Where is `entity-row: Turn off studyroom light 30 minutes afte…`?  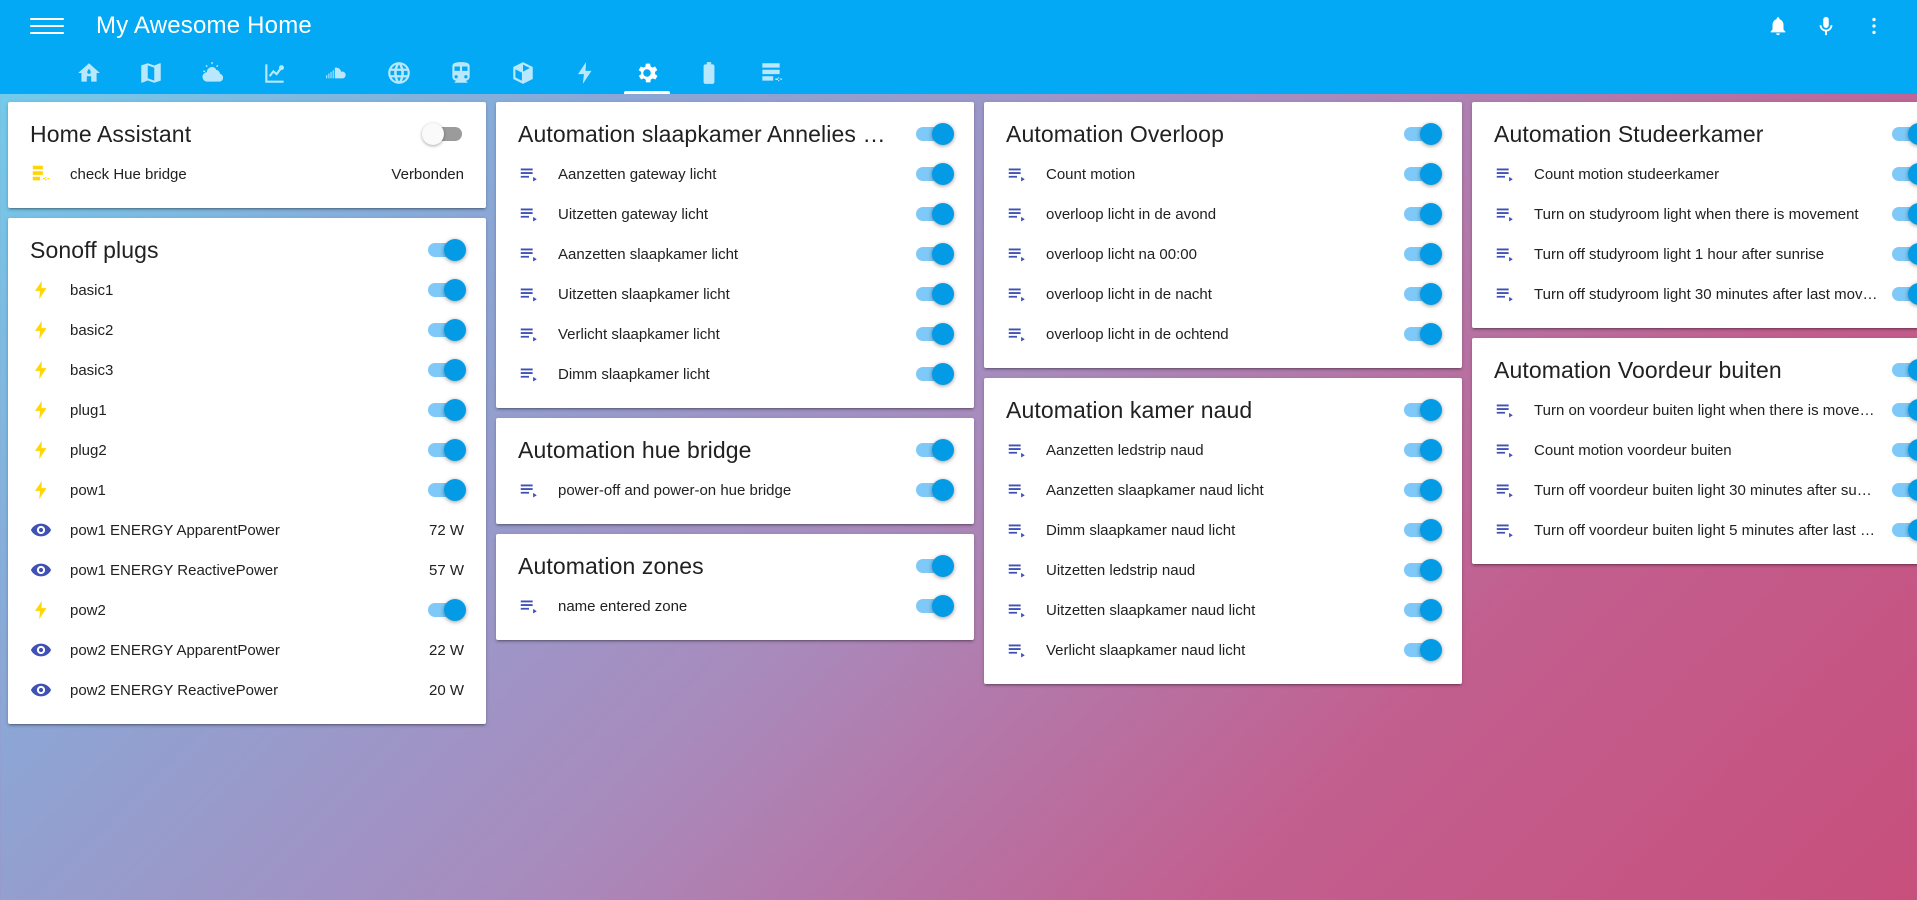 entity-row: Turn off studyroom light 30 minutes afte… is located at coordinates (1694, 294).